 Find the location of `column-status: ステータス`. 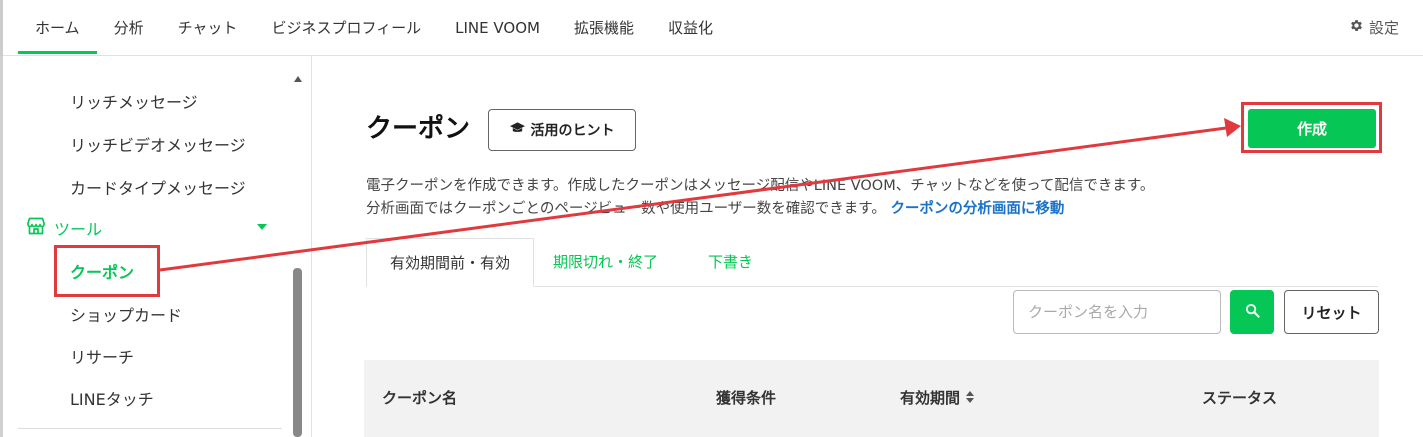

column-status: ステータス is located at coordinates (1240, 398).